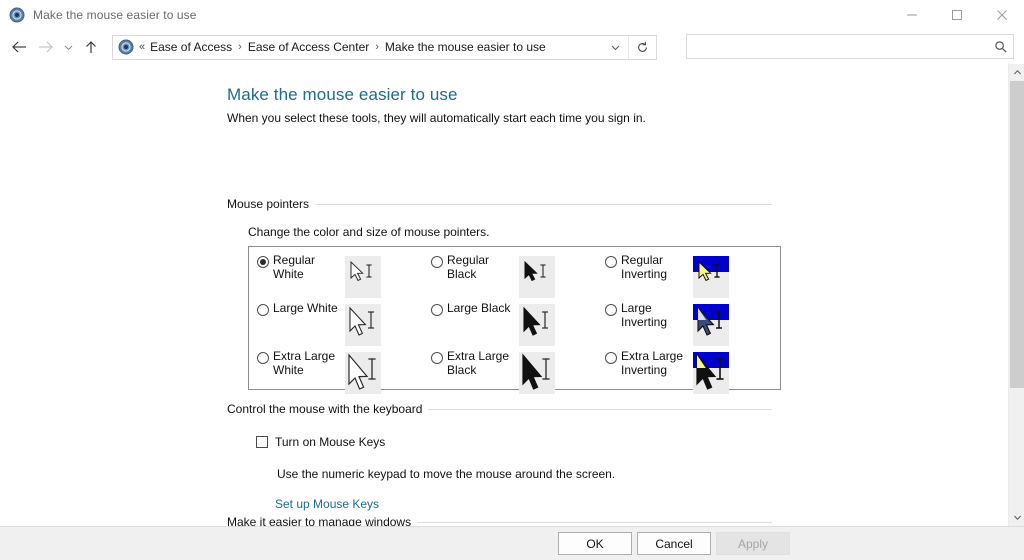 Image resolution: width=1024 pixels, height=560 pixels. What do you see at coordinates (711, 373) in the screenshot?
I see `pointer-preview-extra-large-inverting` at bounding box center [711, 373].